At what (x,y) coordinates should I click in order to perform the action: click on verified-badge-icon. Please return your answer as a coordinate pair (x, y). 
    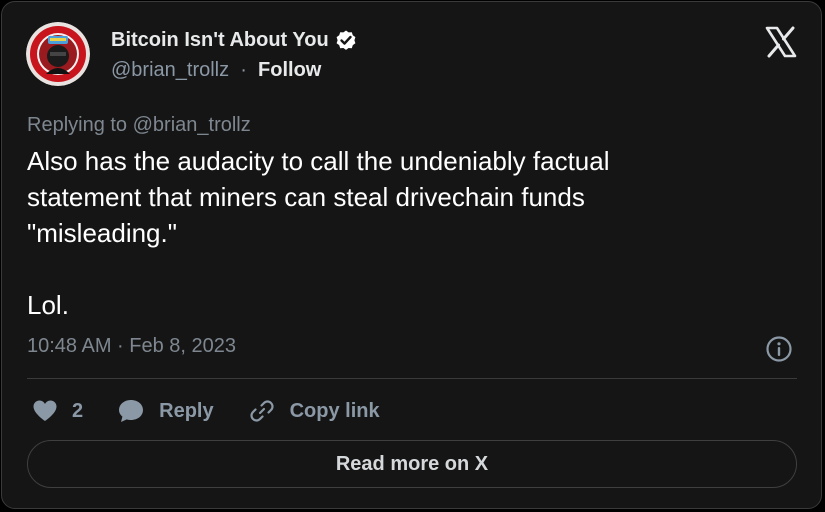
    Looking at the image, I should click on (346, 40).